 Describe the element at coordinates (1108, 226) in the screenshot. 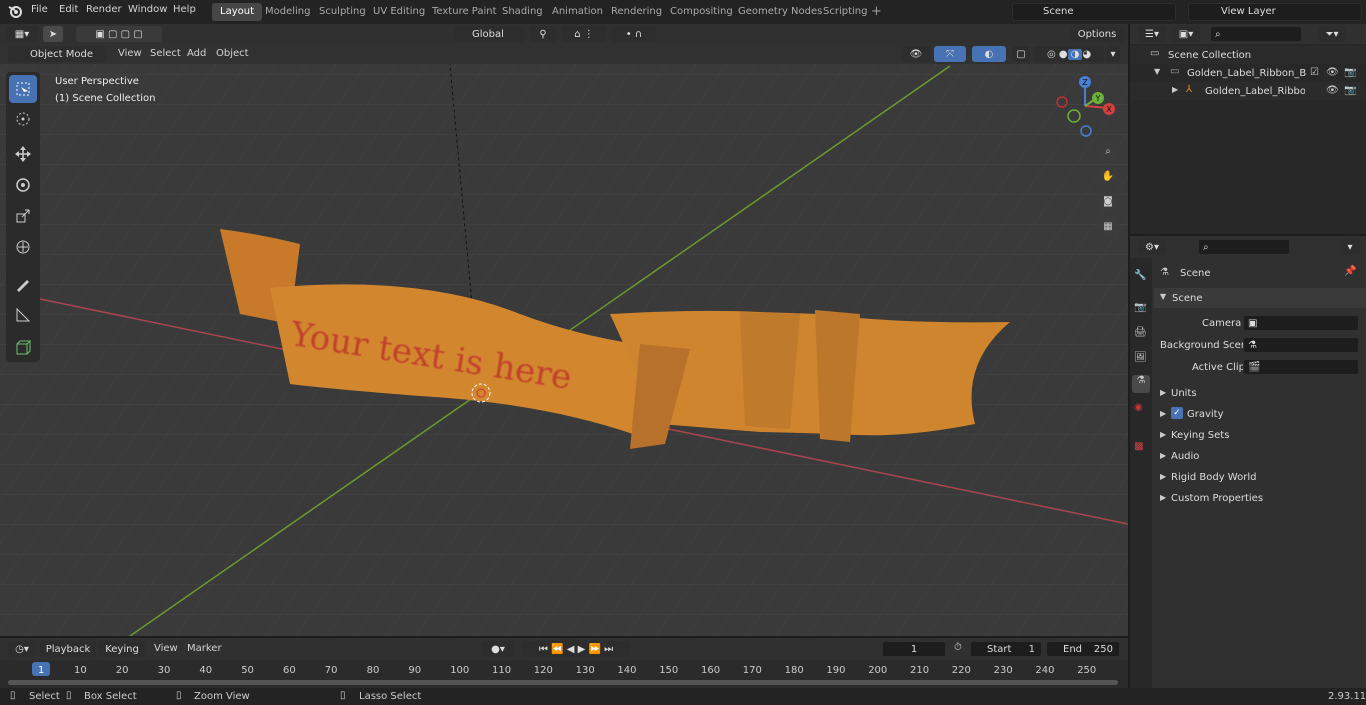

I see `ortho-grid-icon: ▦` at that location.